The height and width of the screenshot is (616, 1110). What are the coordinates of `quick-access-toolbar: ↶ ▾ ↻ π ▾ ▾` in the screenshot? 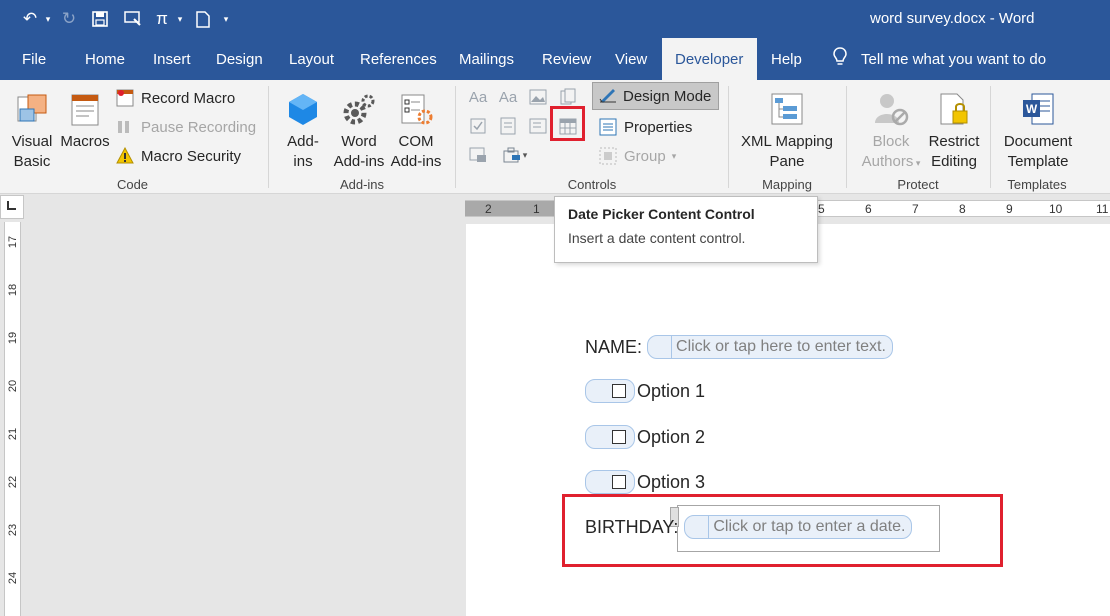 It's located at (125, 19).